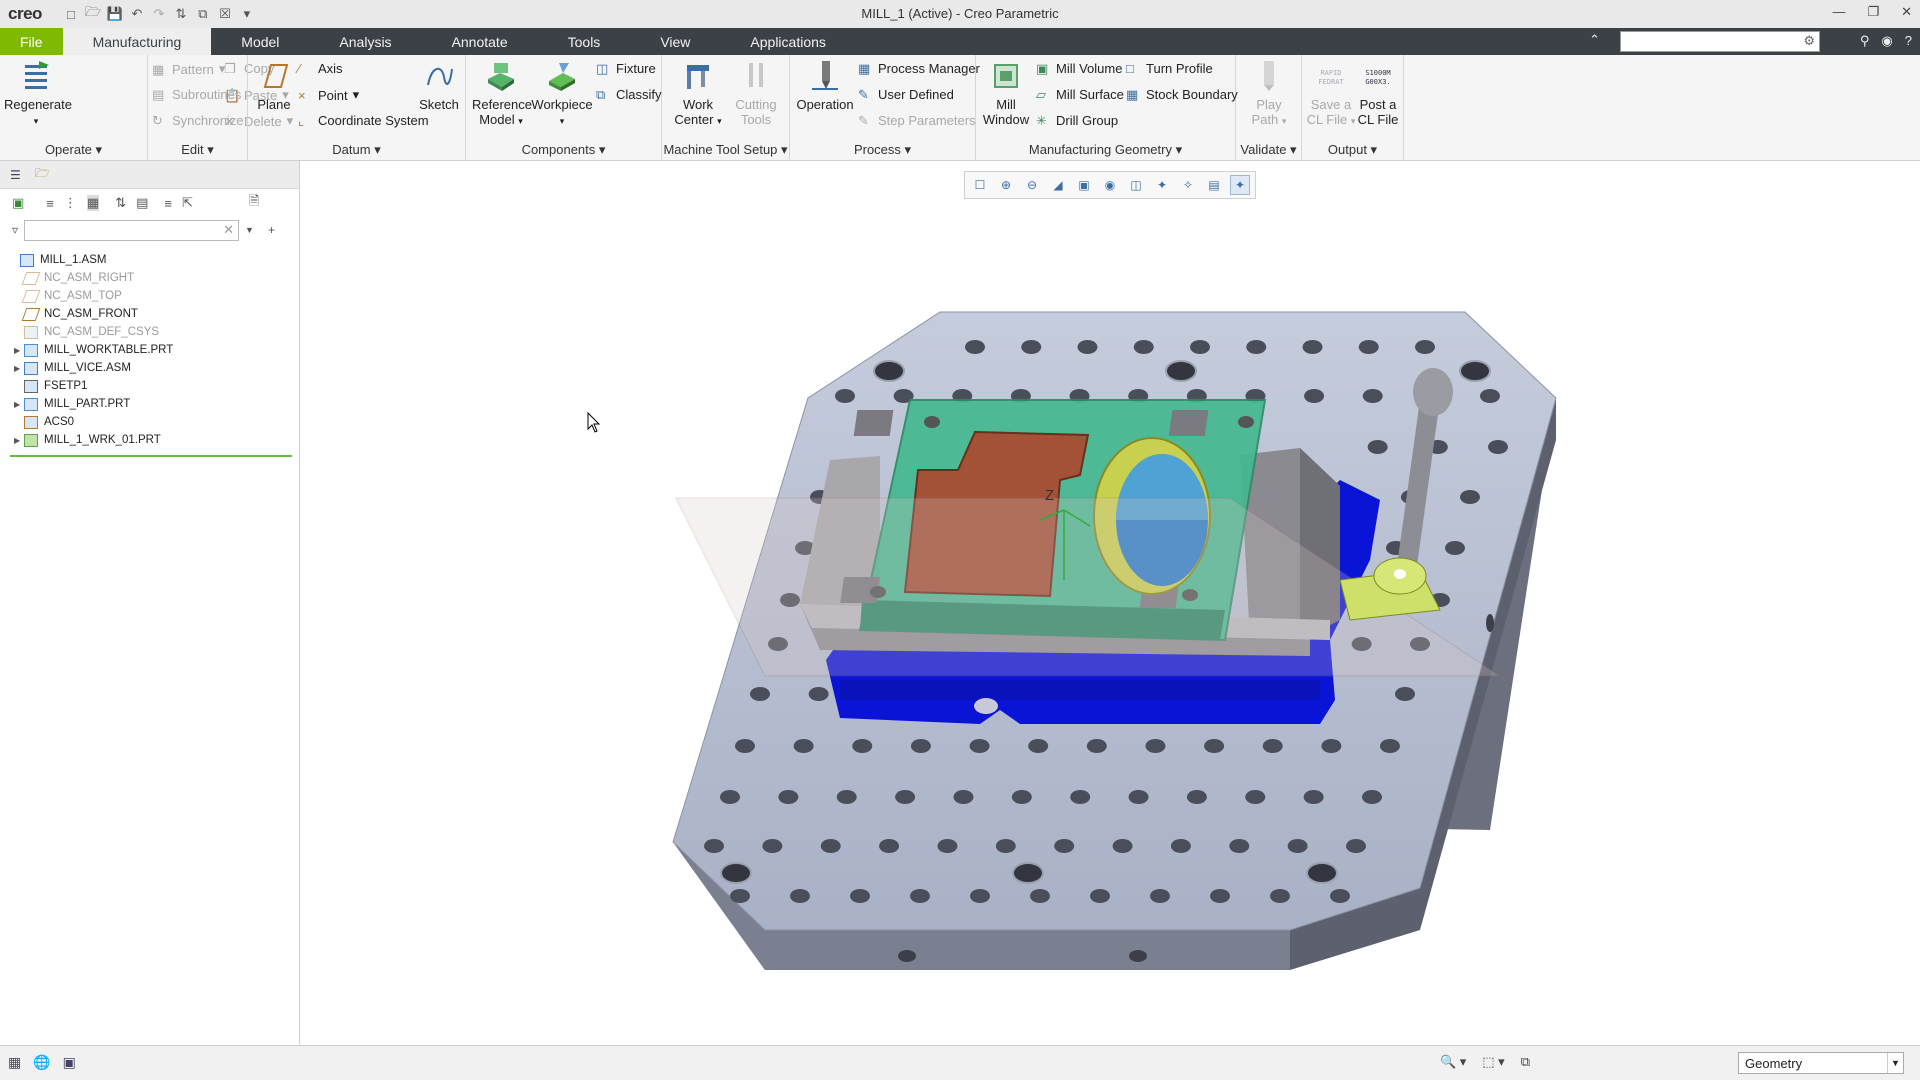 This screenshot has width=1920, height=1080. Describe the element at coordinates (1269, 94) in the screenshot. I see `play-path-button: Play Path ▾` at that location.